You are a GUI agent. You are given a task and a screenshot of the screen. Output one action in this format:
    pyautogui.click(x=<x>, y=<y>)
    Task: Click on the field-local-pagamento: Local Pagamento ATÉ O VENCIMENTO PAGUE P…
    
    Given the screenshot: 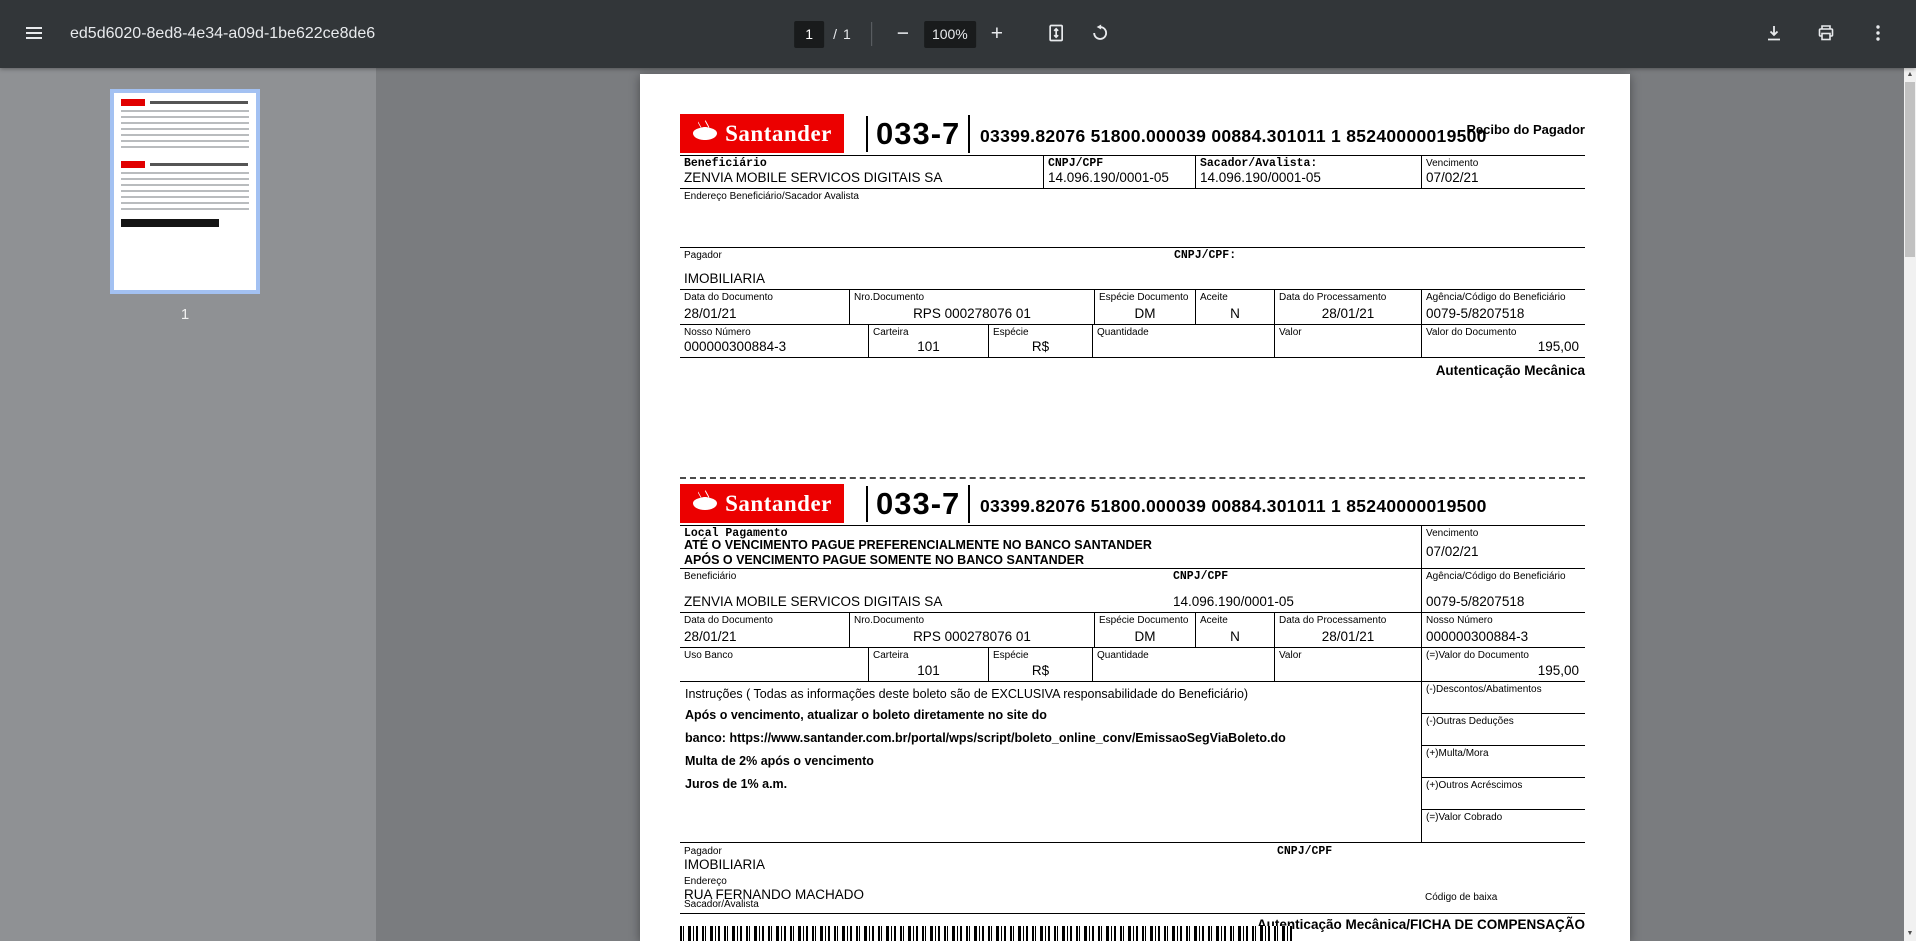 What is the action you would take?
    pyautogui.click(x=918, y=547)
    